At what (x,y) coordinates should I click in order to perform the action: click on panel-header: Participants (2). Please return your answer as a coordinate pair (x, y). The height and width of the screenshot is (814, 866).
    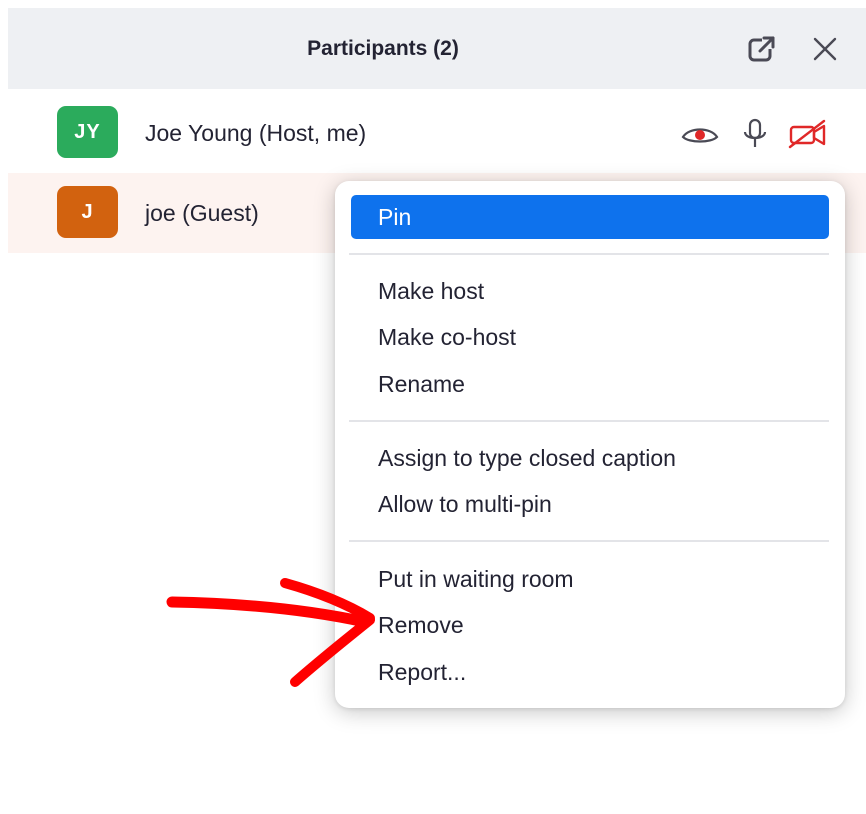
    Looking at the image, I should click on (437, 48).